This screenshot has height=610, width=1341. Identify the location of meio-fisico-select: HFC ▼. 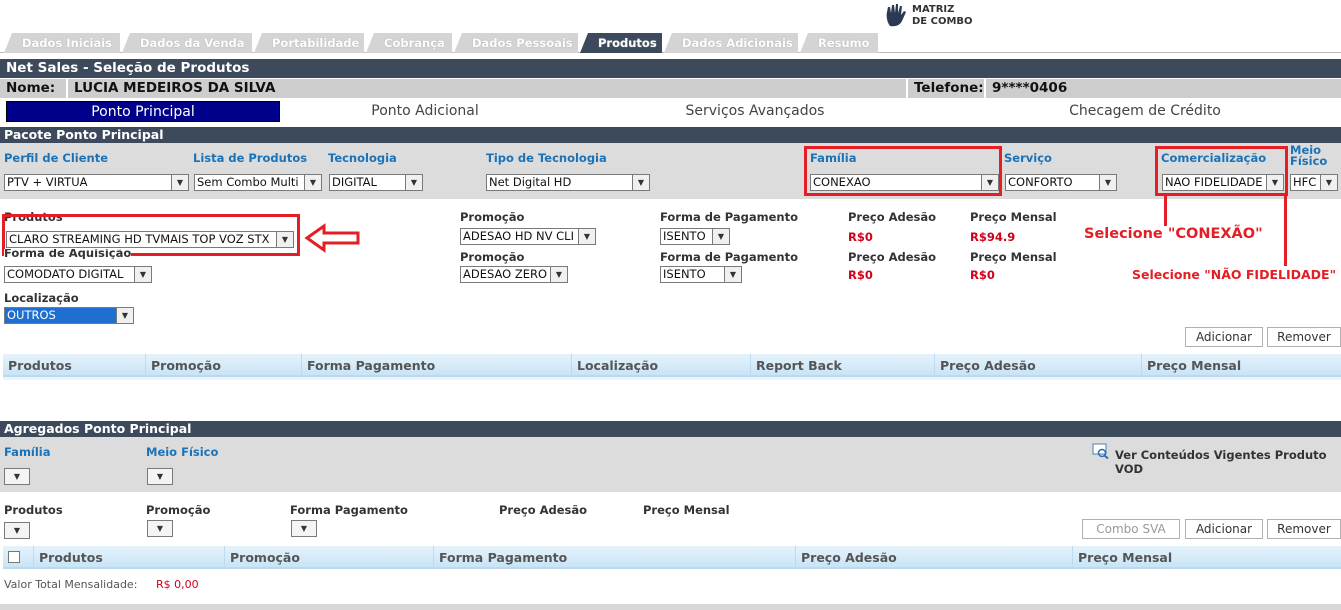
(1314, 182).